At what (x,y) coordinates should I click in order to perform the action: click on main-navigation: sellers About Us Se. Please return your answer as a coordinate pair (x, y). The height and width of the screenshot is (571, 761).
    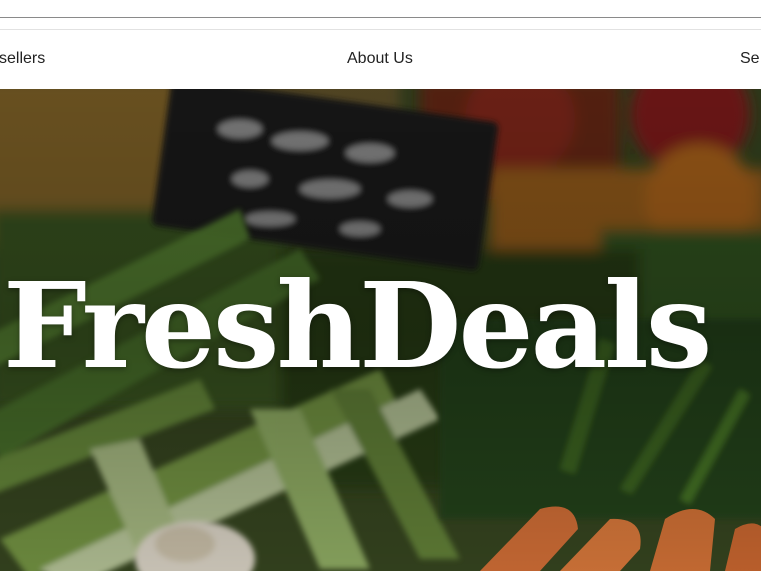
    Looking at the image, I should click on (380, 59).